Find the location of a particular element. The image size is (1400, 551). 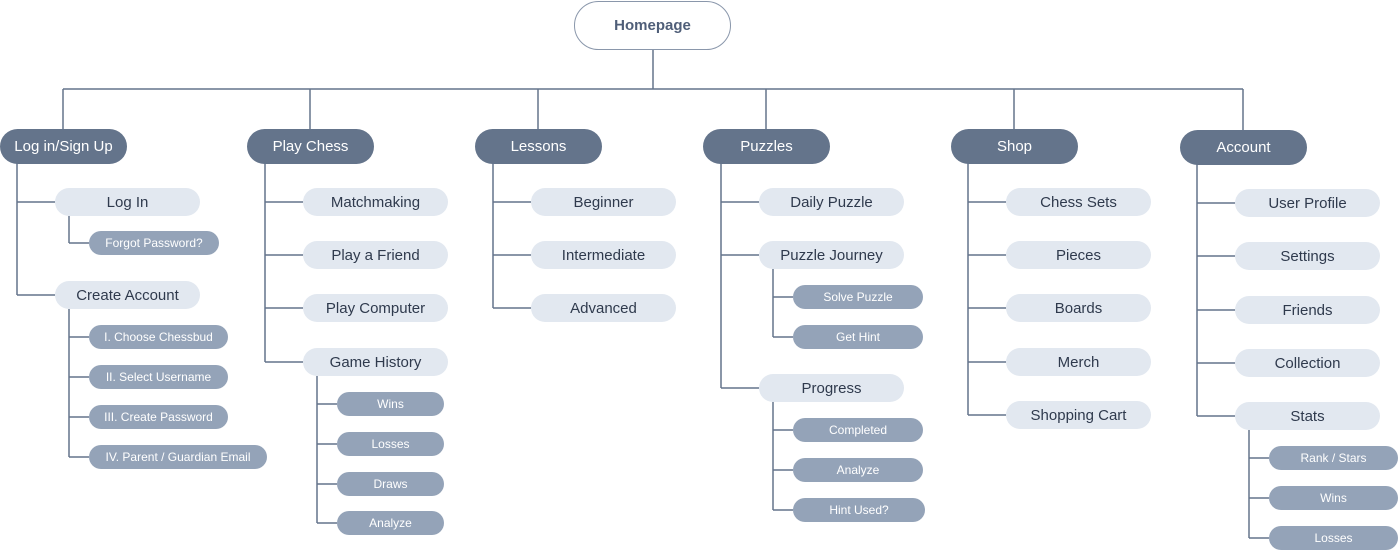

node-chess-sets: Chess Sets is located at coordinates (1078, 202).